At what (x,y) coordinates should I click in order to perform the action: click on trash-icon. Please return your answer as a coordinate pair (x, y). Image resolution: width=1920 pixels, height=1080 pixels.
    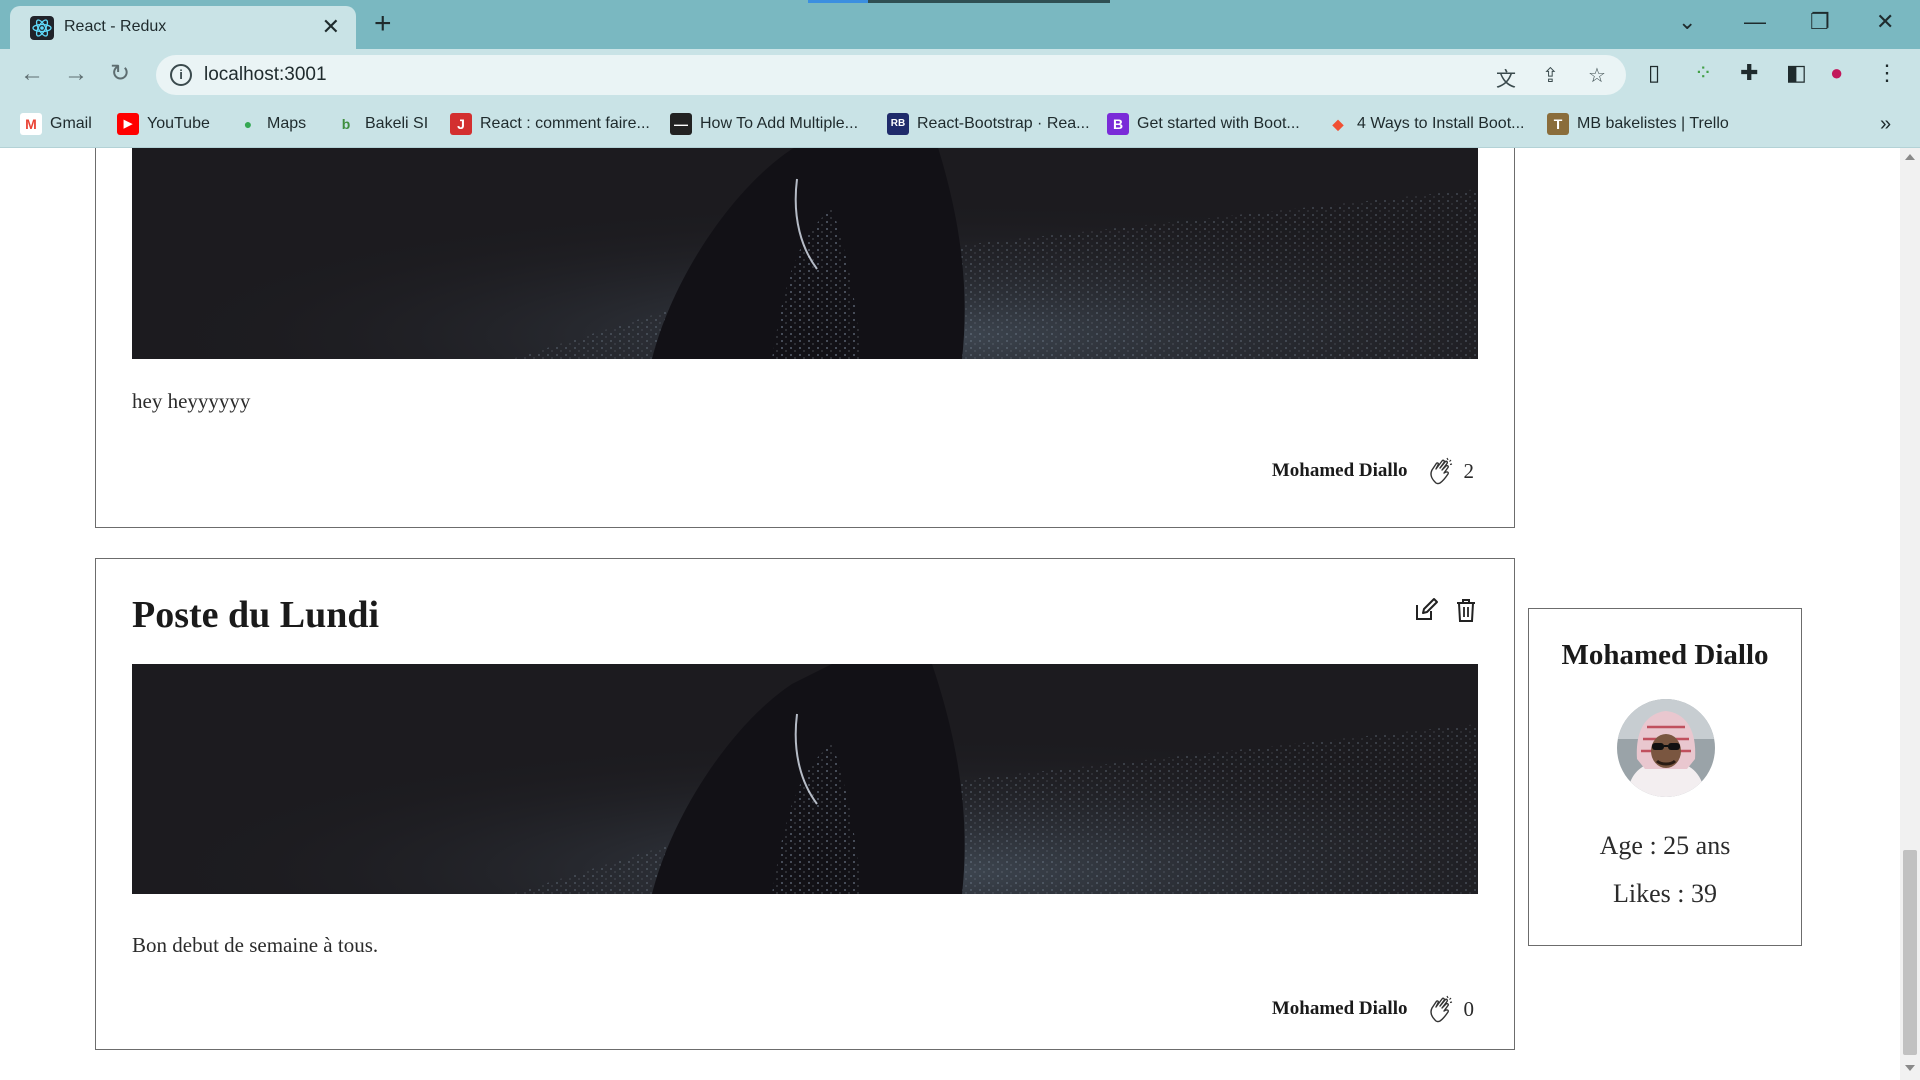
    Looking at the image, I should click on (1466, 610).